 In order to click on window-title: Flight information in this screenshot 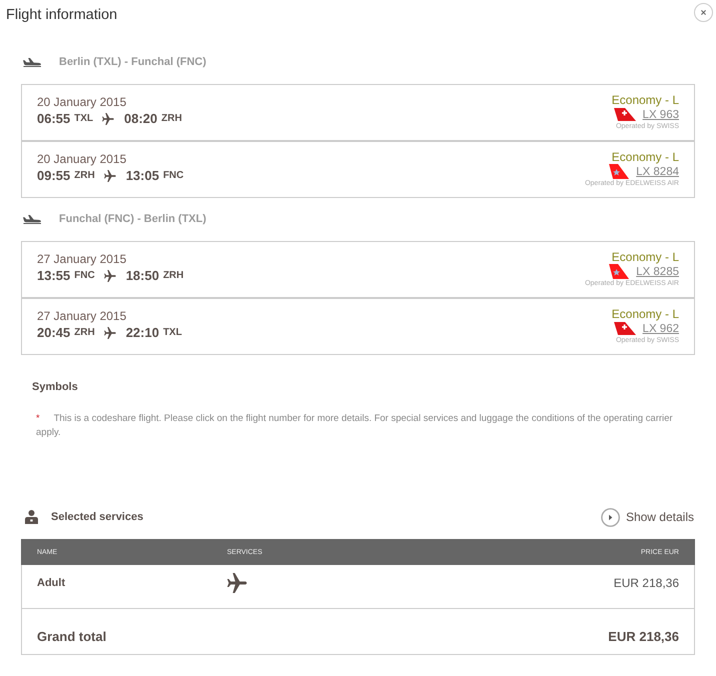, I will do `click(62, 15)`.